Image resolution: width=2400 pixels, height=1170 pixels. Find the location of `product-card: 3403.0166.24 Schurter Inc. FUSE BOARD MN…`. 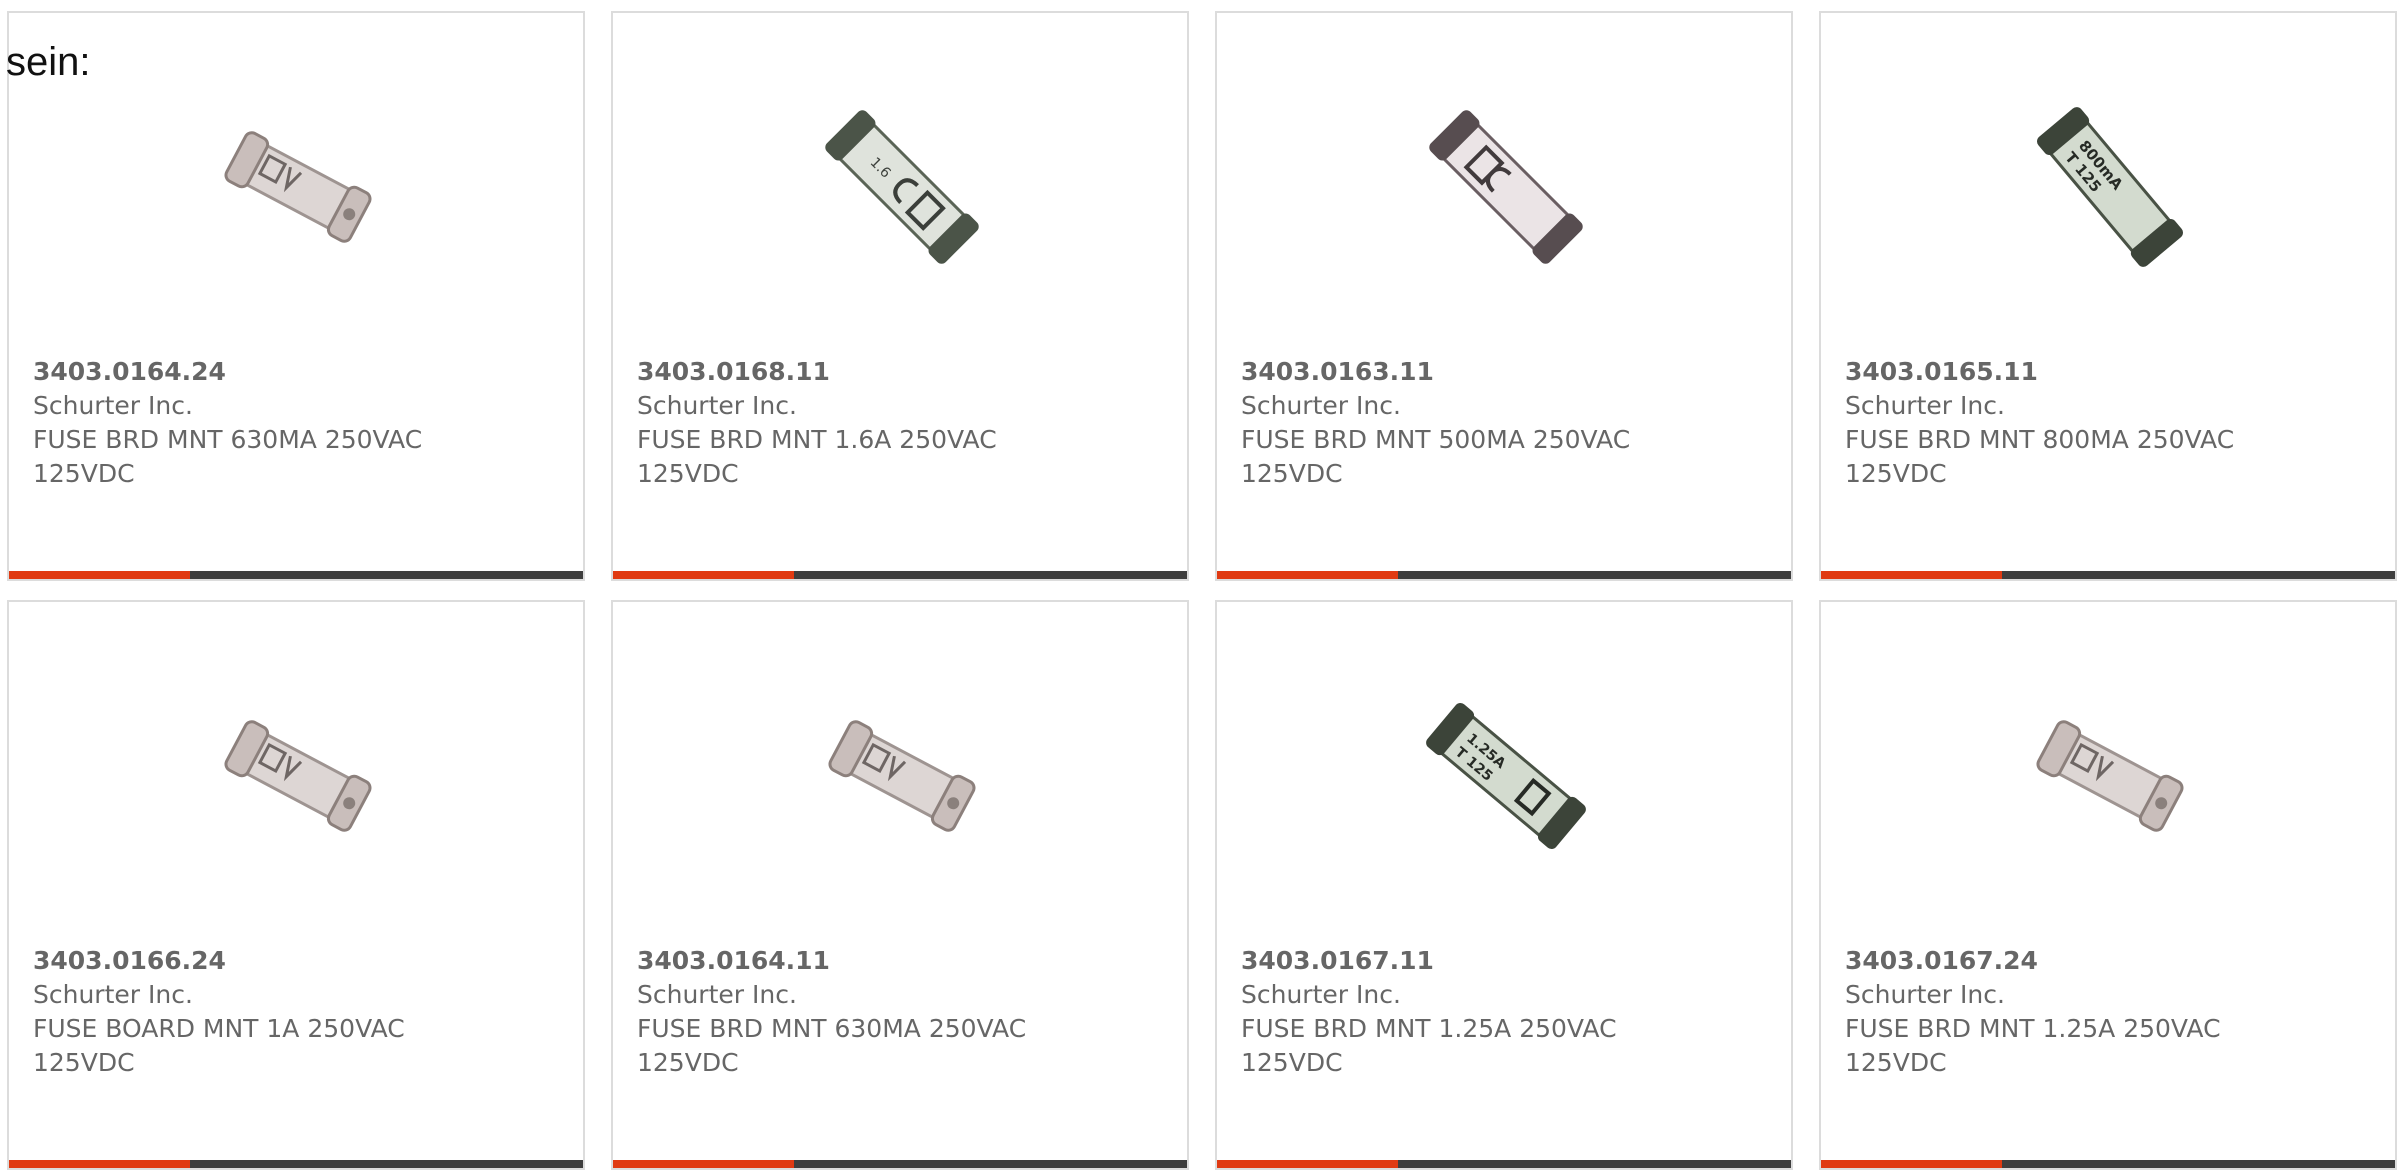

product-card: 3403.0166.24 Schurter Inc. FUSE BOARD MN… is located at coordinates (296, 885).